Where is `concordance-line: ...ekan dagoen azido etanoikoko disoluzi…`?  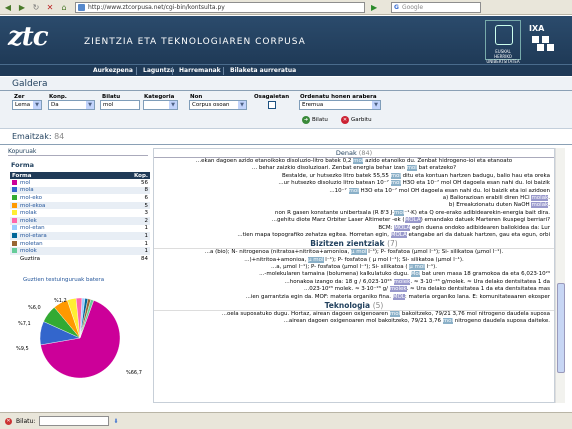 concordance-line: ...ekan dagoen azido etanoikoko disoluzi… is located at coordinates (354, 161).